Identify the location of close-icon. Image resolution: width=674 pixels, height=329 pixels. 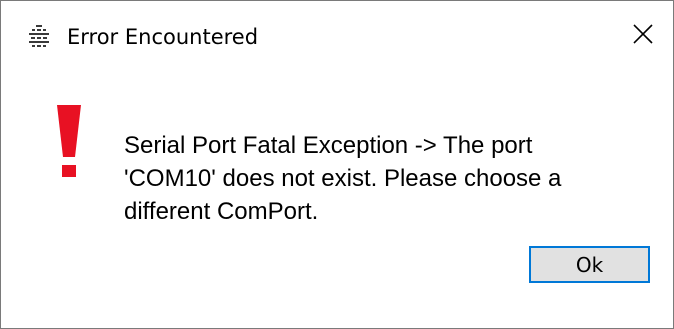
(643, 36).